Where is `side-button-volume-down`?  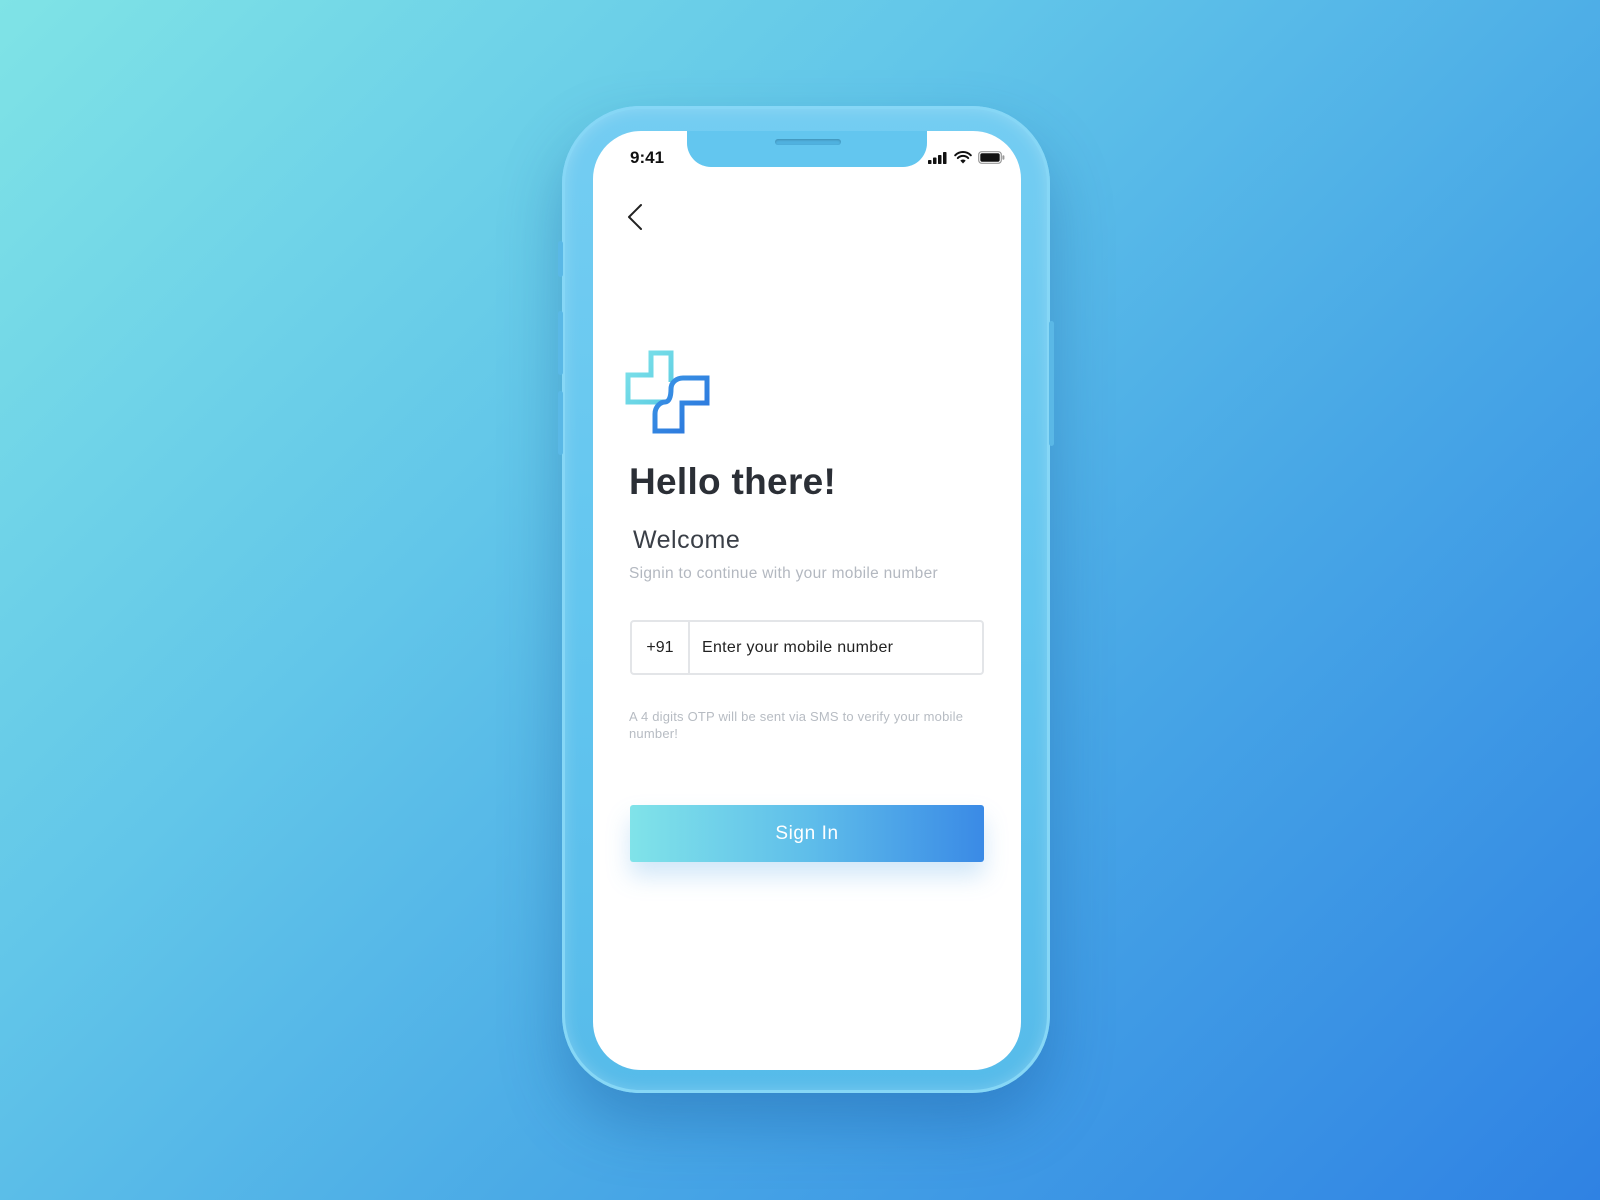 side-button-volume-down is located at coordinates (560, 423).